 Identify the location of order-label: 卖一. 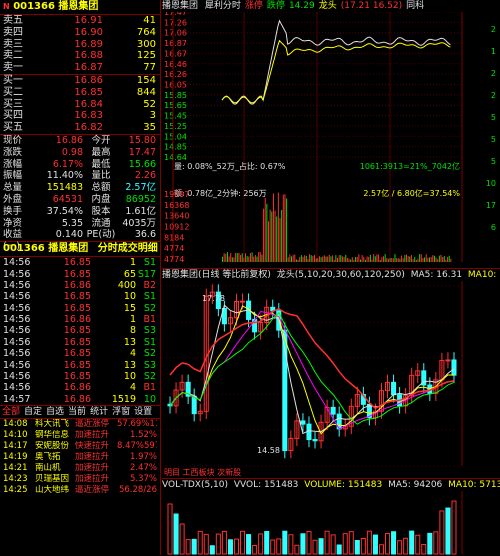
(21, 68).